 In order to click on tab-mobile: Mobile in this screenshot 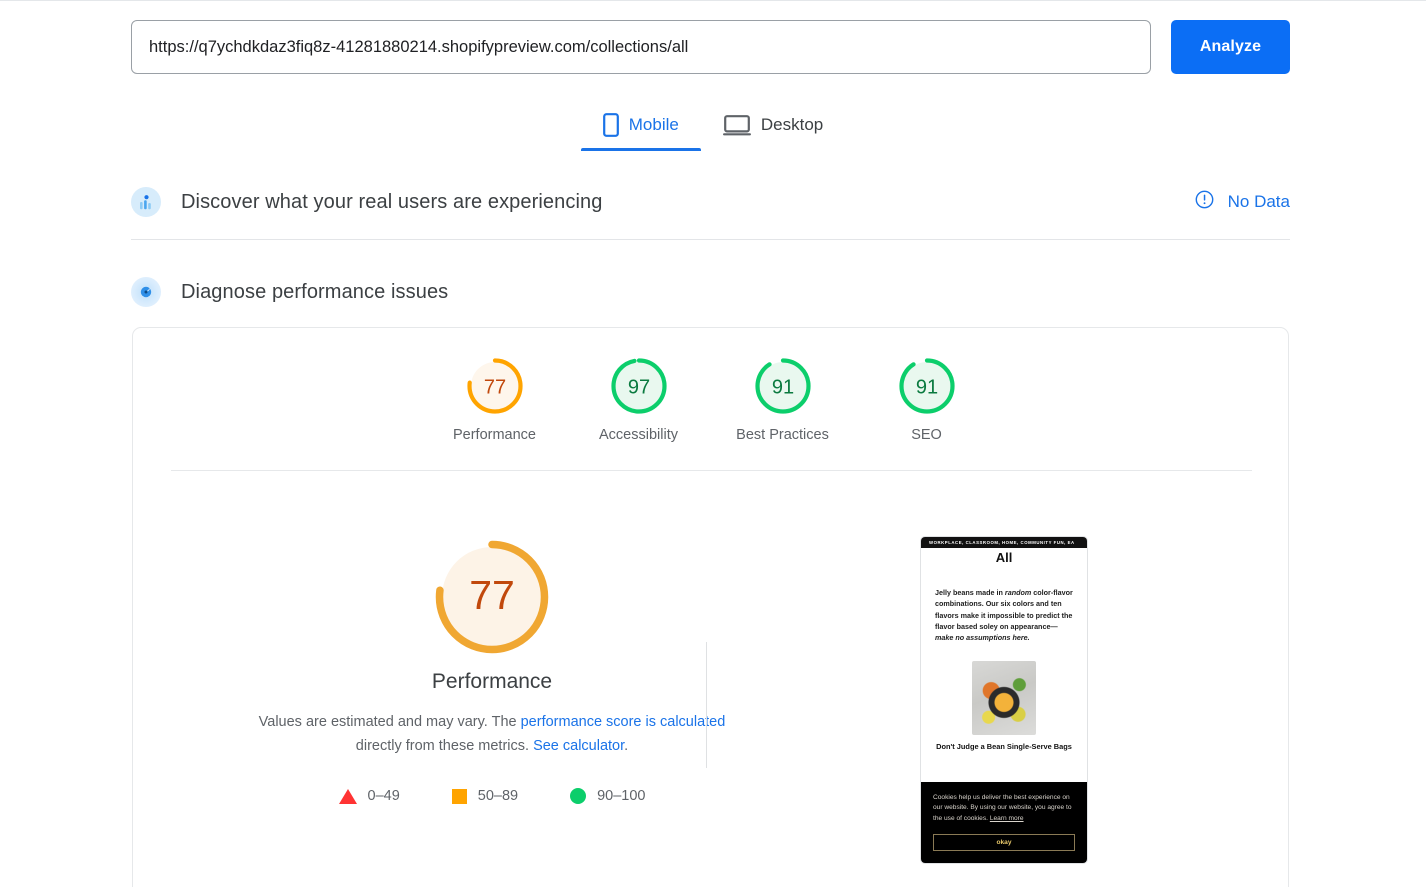, I will do `click(640, 128)`.